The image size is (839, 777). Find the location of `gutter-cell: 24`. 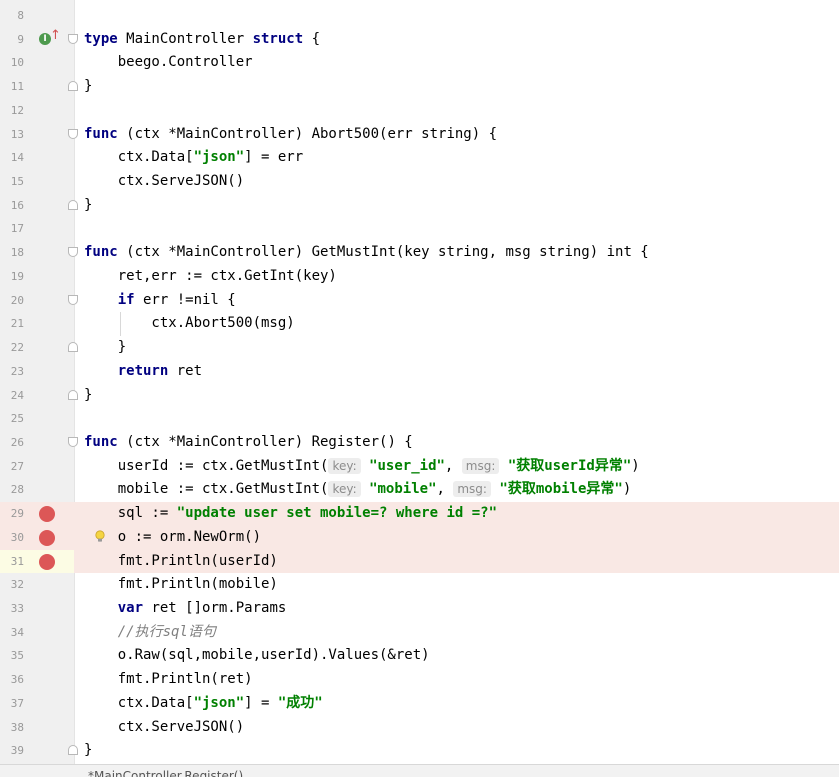

gutter-cell: 24 is located at coordinates (39, 396).